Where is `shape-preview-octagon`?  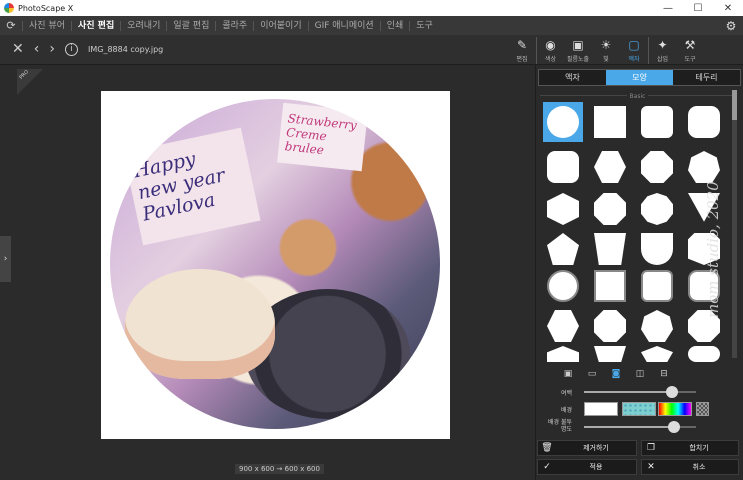
shape-preview-octagon is located at coordinates (657, 167).